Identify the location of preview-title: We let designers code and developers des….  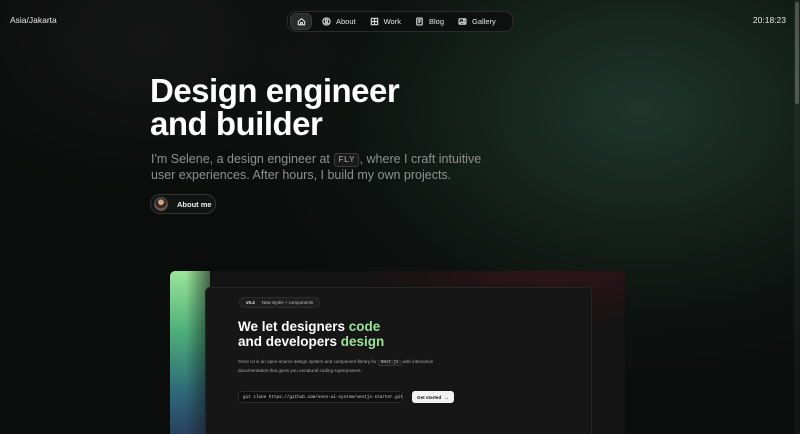
(311, 334).